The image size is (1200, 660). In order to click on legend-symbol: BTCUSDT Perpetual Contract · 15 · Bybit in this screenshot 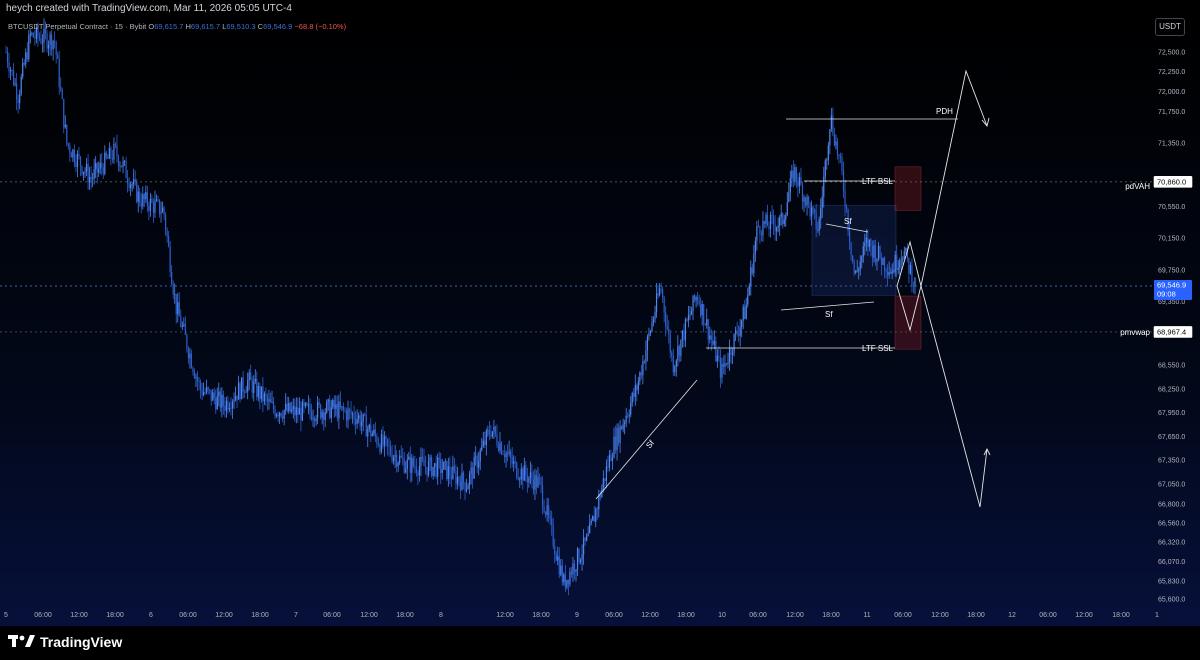, I will do `click(77, 26)`.